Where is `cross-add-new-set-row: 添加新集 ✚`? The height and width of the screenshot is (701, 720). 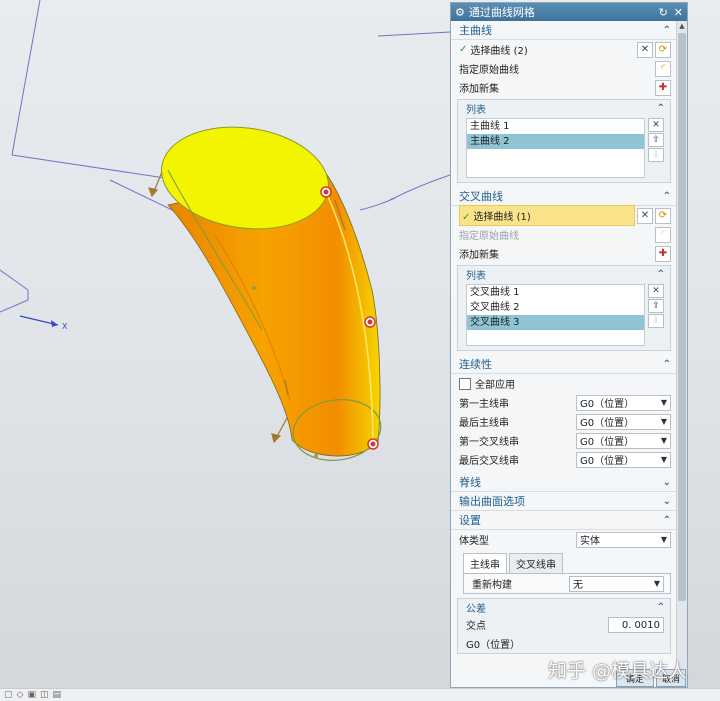 cross-add-new-set-row: 添加新集 ✚ is located at coordinates (564, 253).